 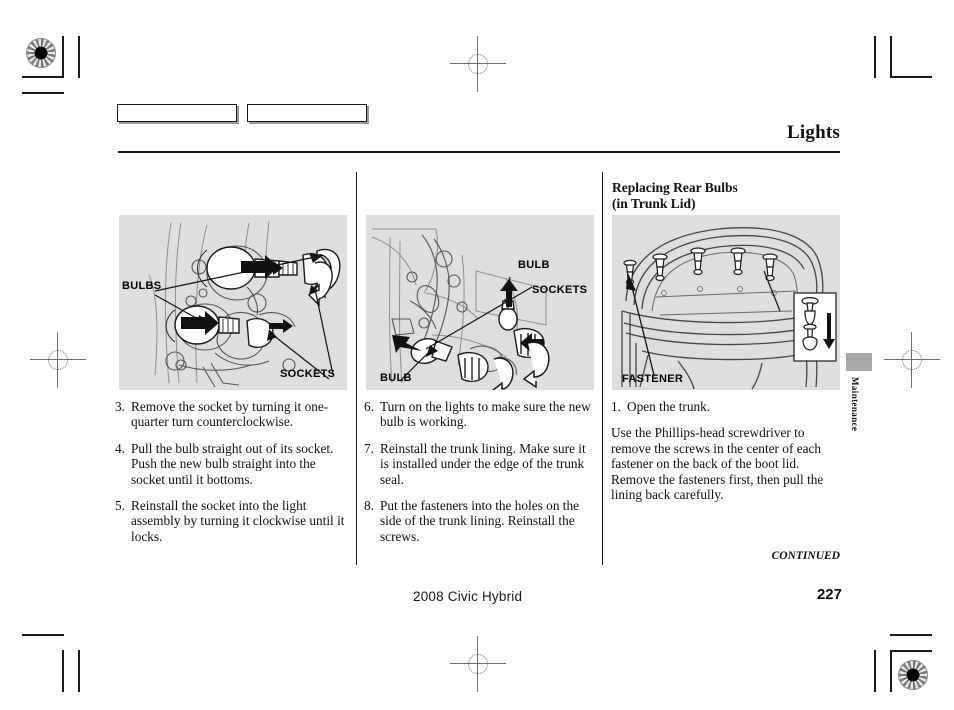 What do you see at coordinates (43, 635) in the screenshot?
I see `crop-mark-bottom-left-horizontal` at bounding box center [43, 635].